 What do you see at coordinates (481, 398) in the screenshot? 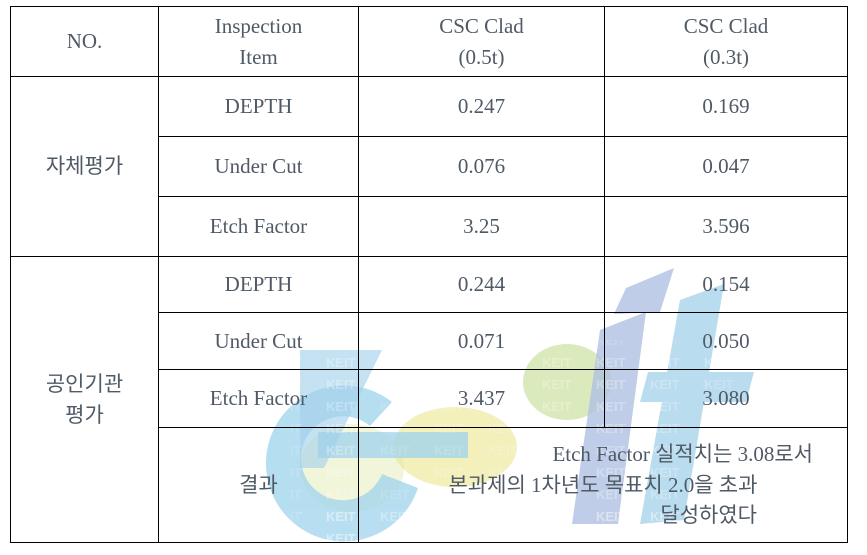
I see `value-csc-05t: 3.437` at bounding box center [481, 398].